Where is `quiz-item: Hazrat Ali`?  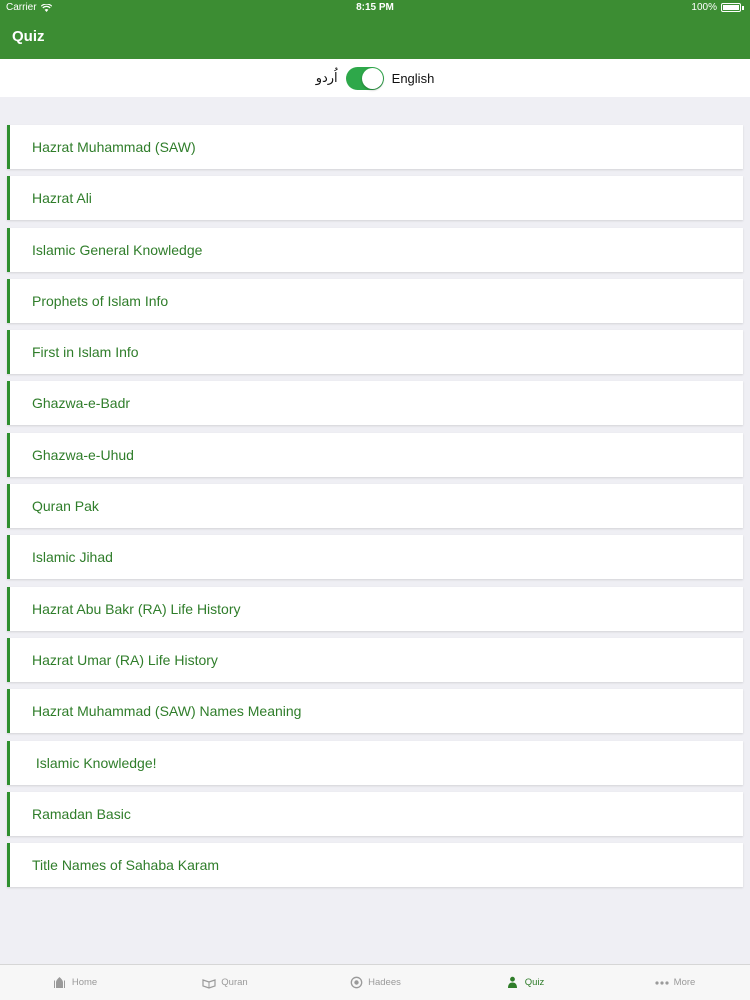 quiz-item: Hazrat Ali is located at coordinates (375, 198).